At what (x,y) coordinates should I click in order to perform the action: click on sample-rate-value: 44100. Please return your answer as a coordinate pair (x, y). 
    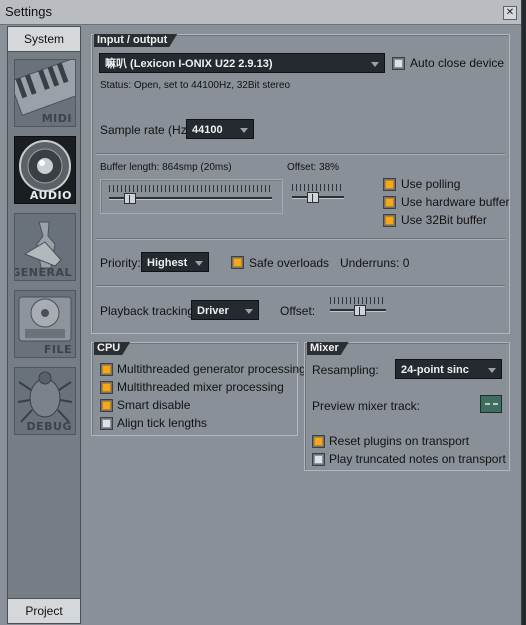
    Looking at the image, I should click on (207, 130).